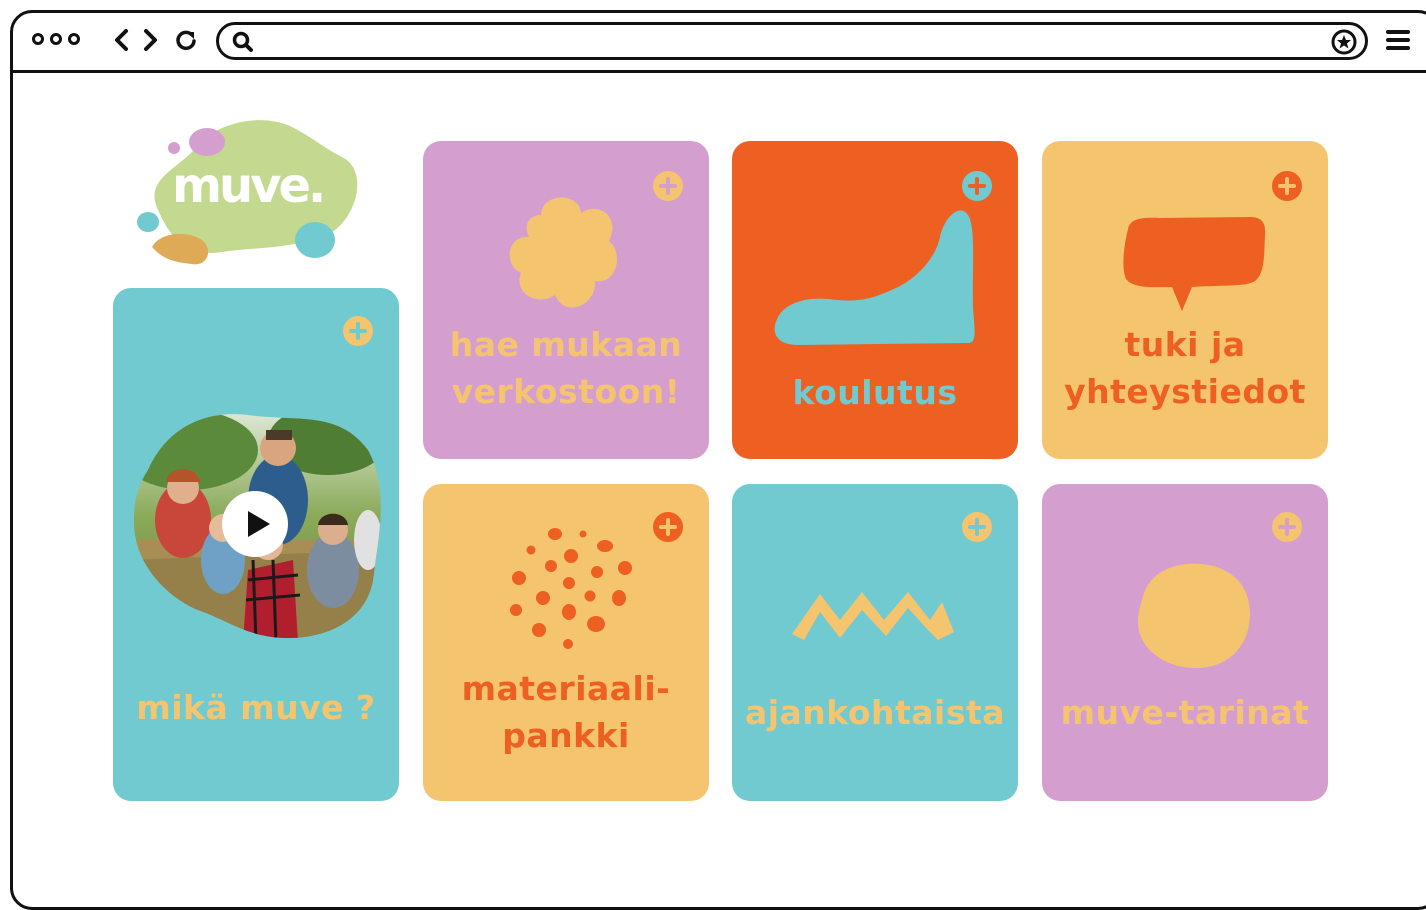 The image size is (1426, 910). Describe the element at coordinates (875, 642) in the screenshot. I see `tile-ajankohtaista: ajankohtaista` at that location.